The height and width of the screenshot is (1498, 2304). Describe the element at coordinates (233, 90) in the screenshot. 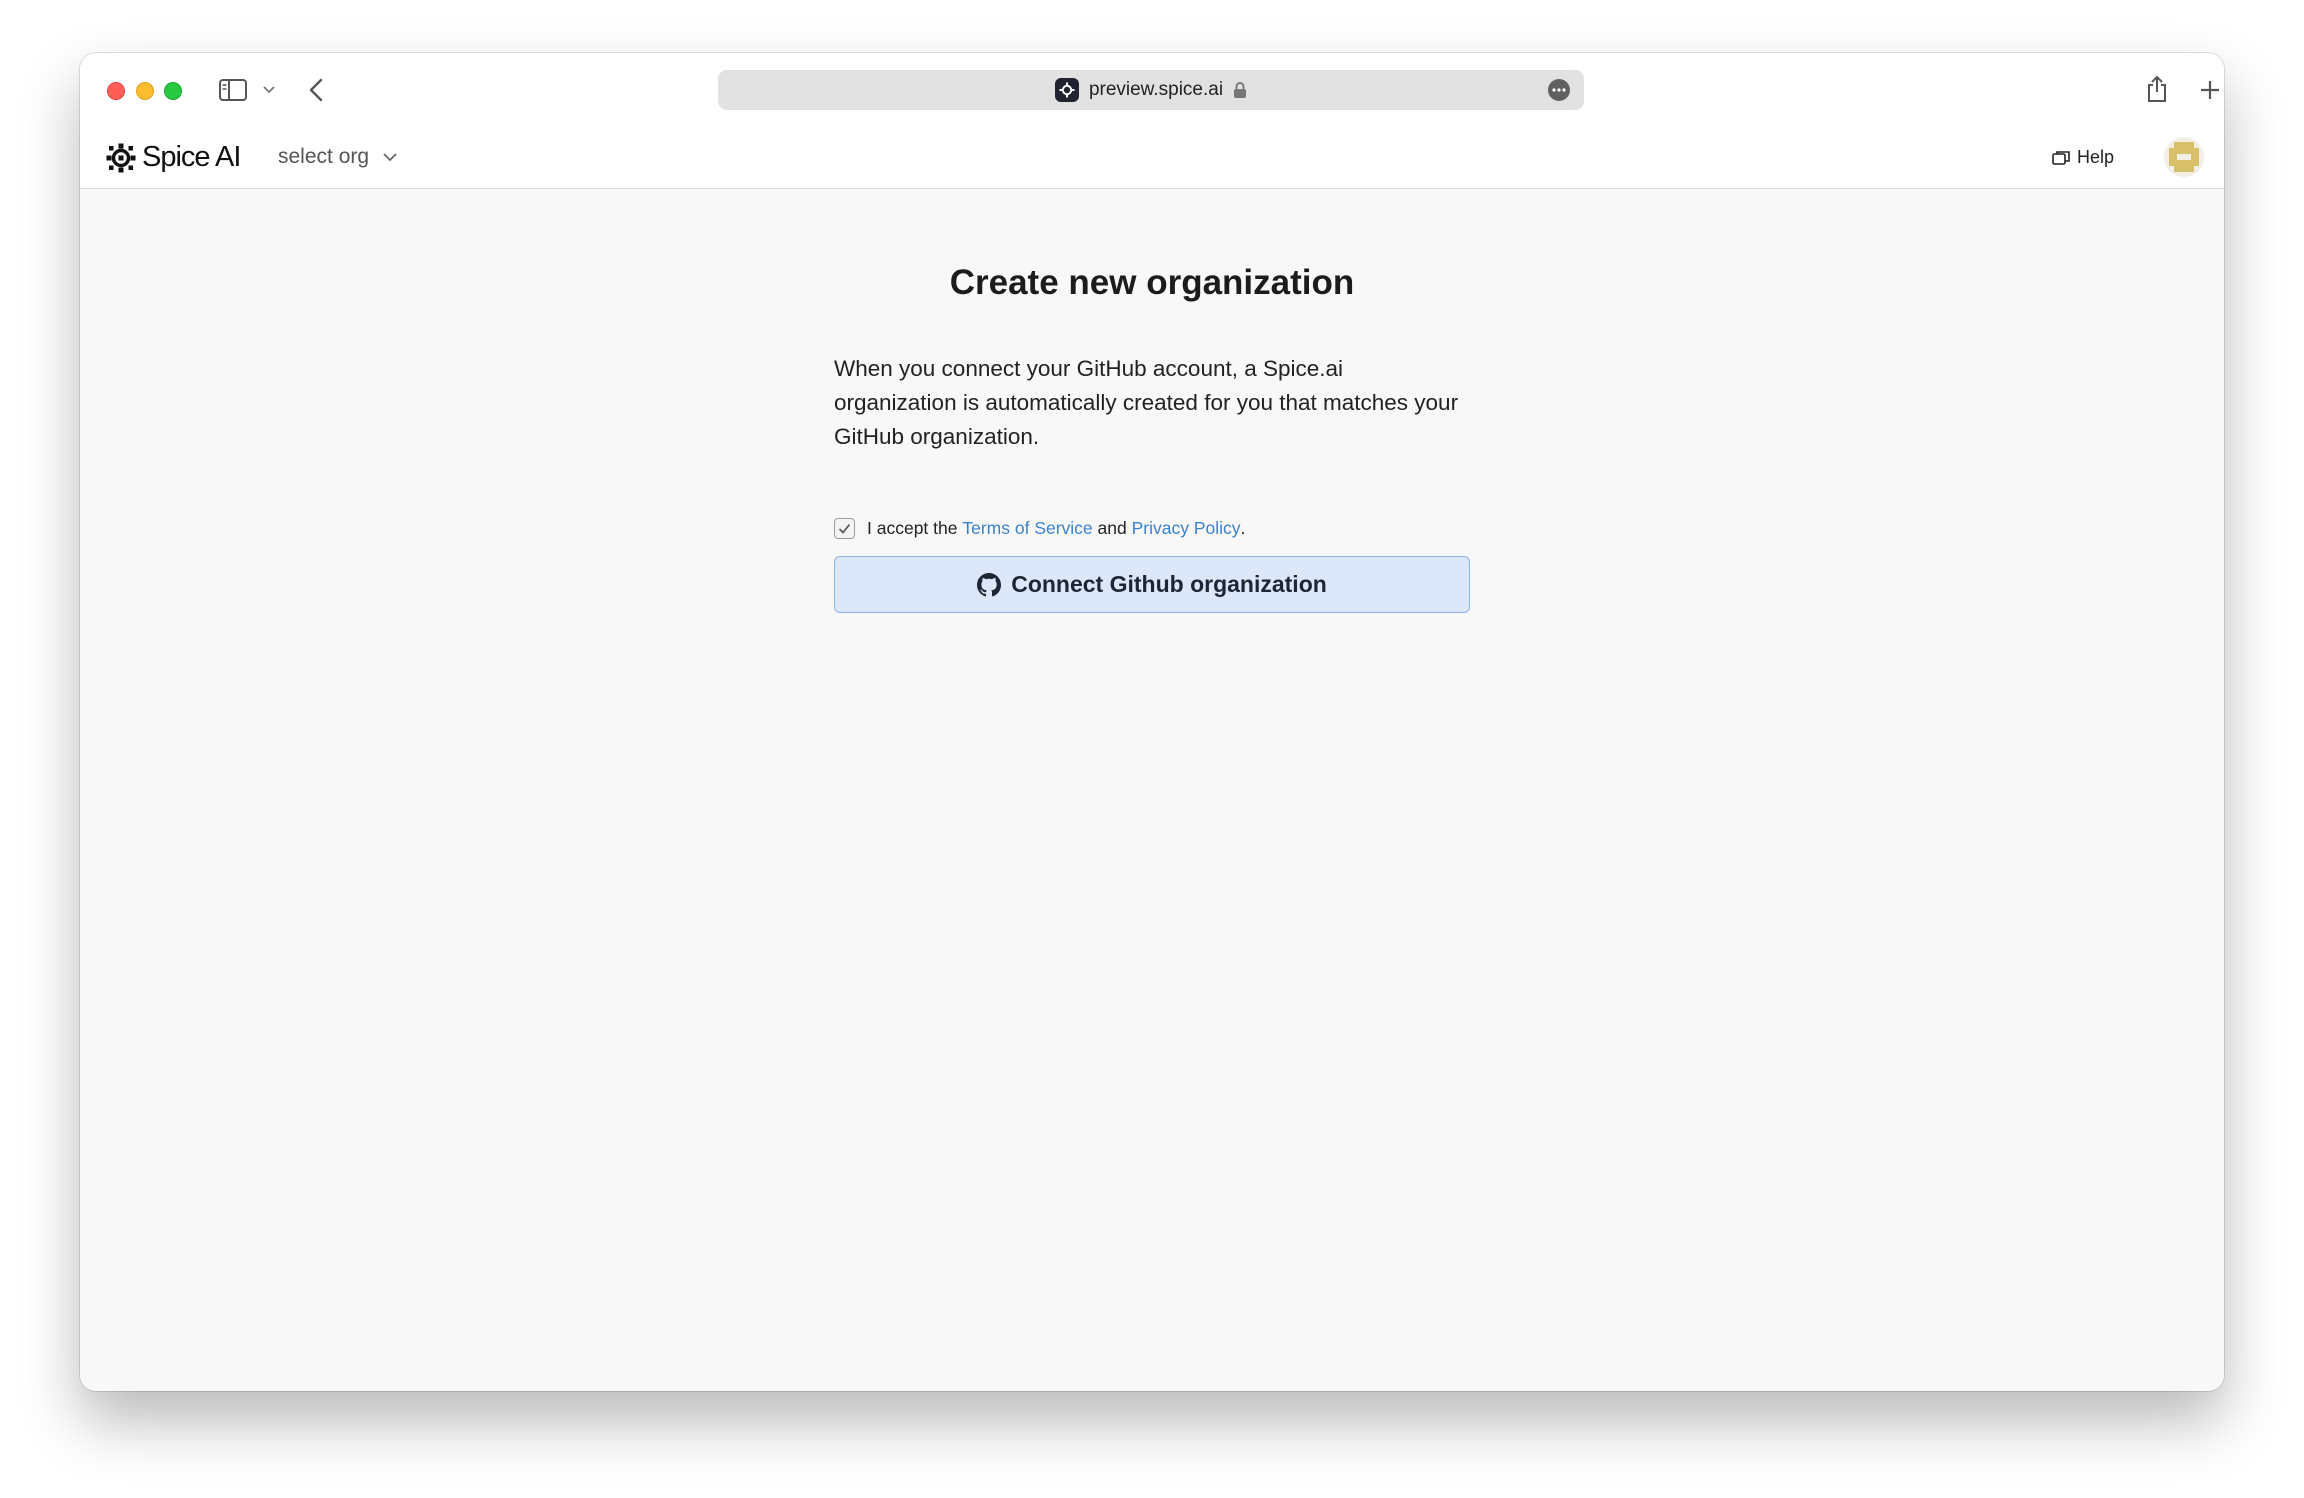

I see `sidebar-toggle-icon` at that location.